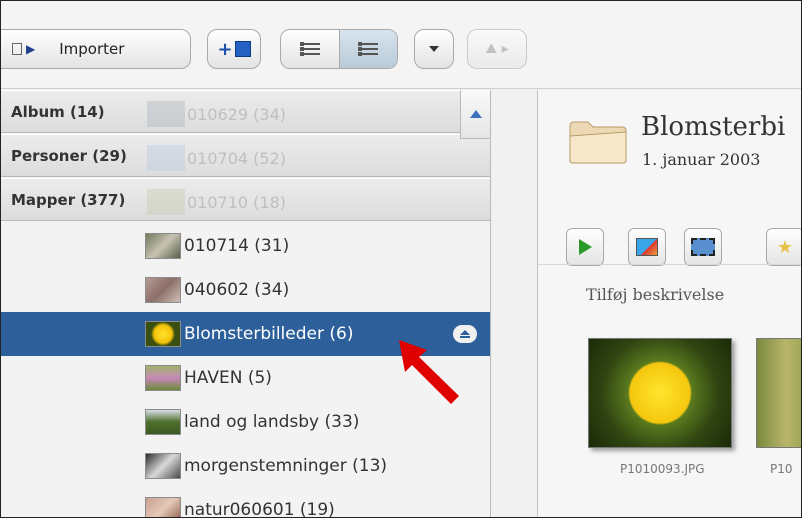 The width and height of the screenshot is (802, 518). Describe the element at coordinates (713, 127) in the screenshot. I see `event-title: Blomsterbi` at that location.